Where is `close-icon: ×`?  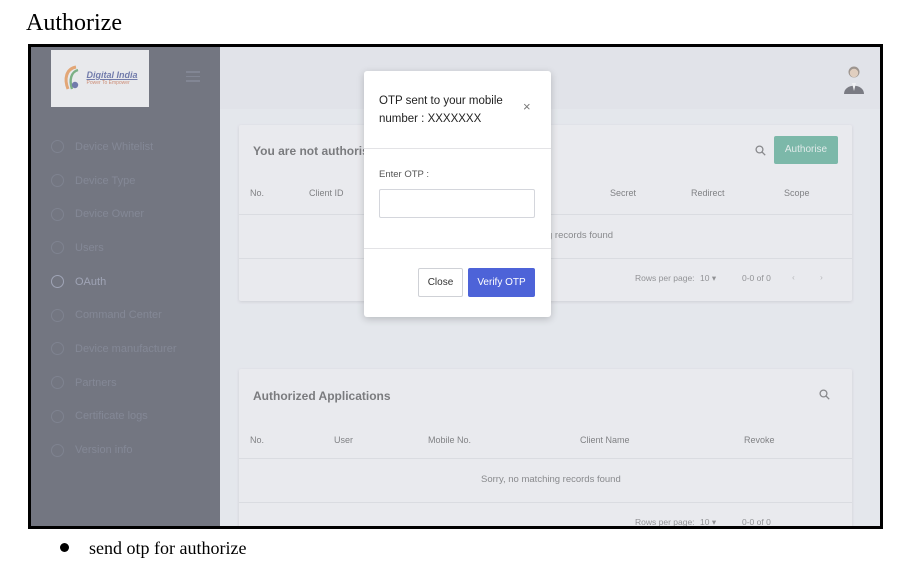 close-icon: × is located at coordinates (527, 106).